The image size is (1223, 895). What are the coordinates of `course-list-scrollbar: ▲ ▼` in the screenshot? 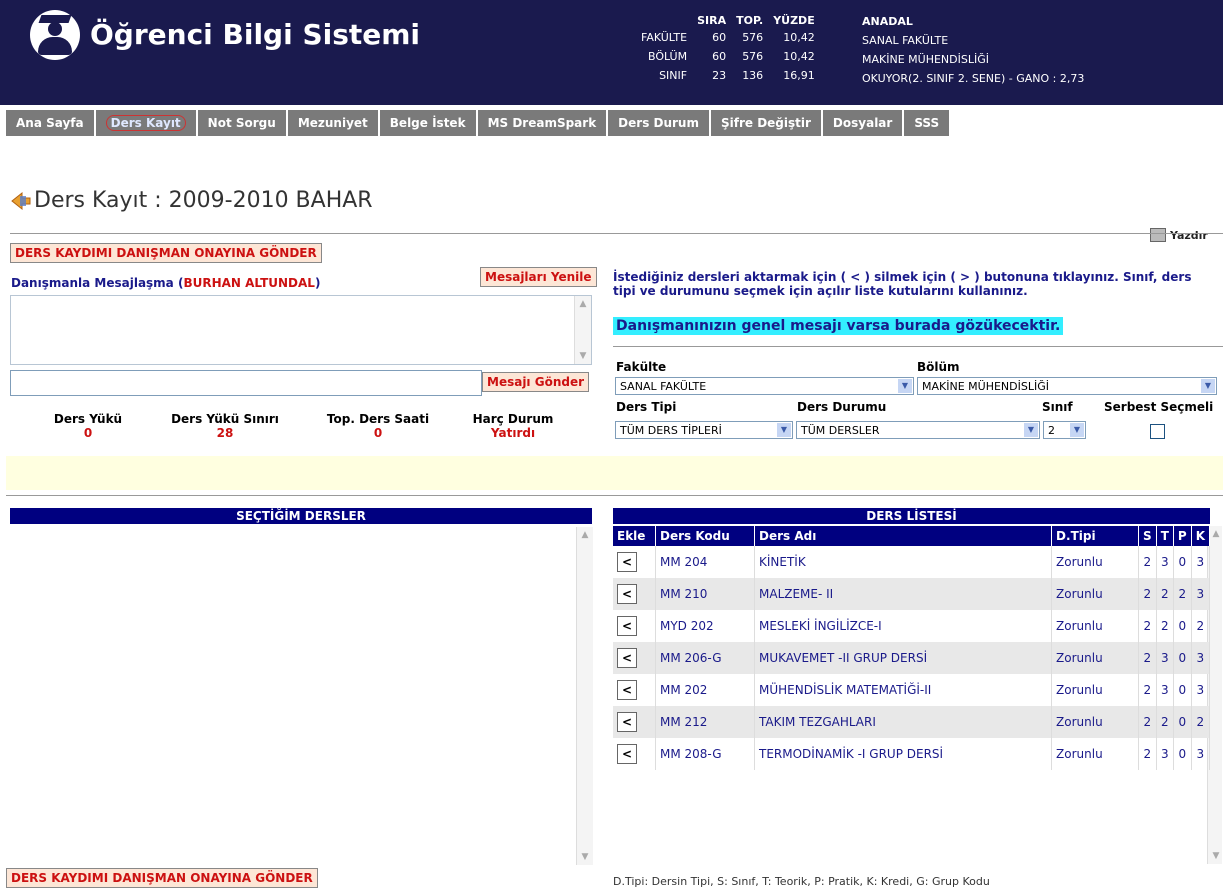 It's located at (1214, 695).